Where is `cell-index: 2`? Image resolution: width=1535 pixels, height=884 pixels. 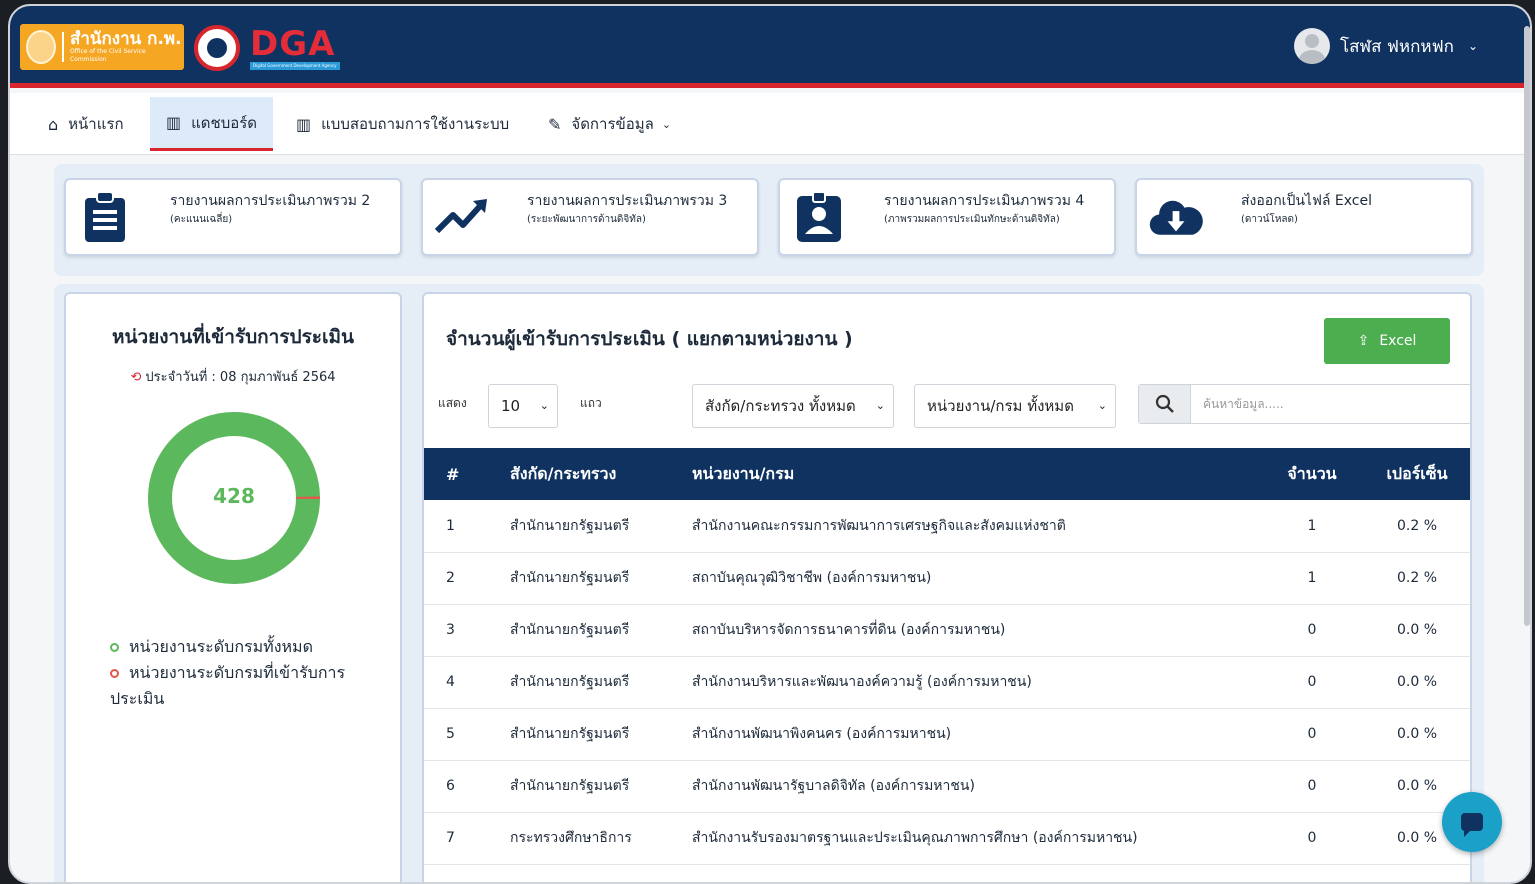
cell-index: 2 is located at coordinates (450, 578).